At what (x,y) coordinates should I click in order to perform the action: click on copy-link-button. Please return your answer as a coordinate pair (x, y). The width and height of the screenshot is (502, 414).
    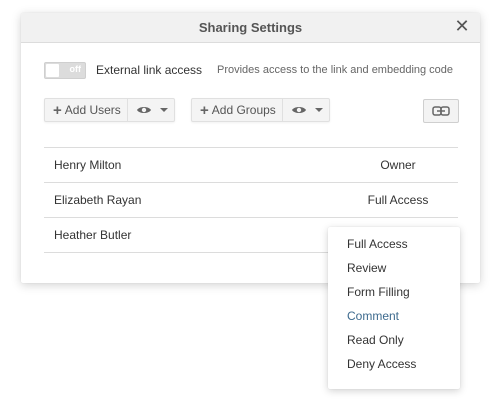
    Looking at the image, I should click on (441, 111).